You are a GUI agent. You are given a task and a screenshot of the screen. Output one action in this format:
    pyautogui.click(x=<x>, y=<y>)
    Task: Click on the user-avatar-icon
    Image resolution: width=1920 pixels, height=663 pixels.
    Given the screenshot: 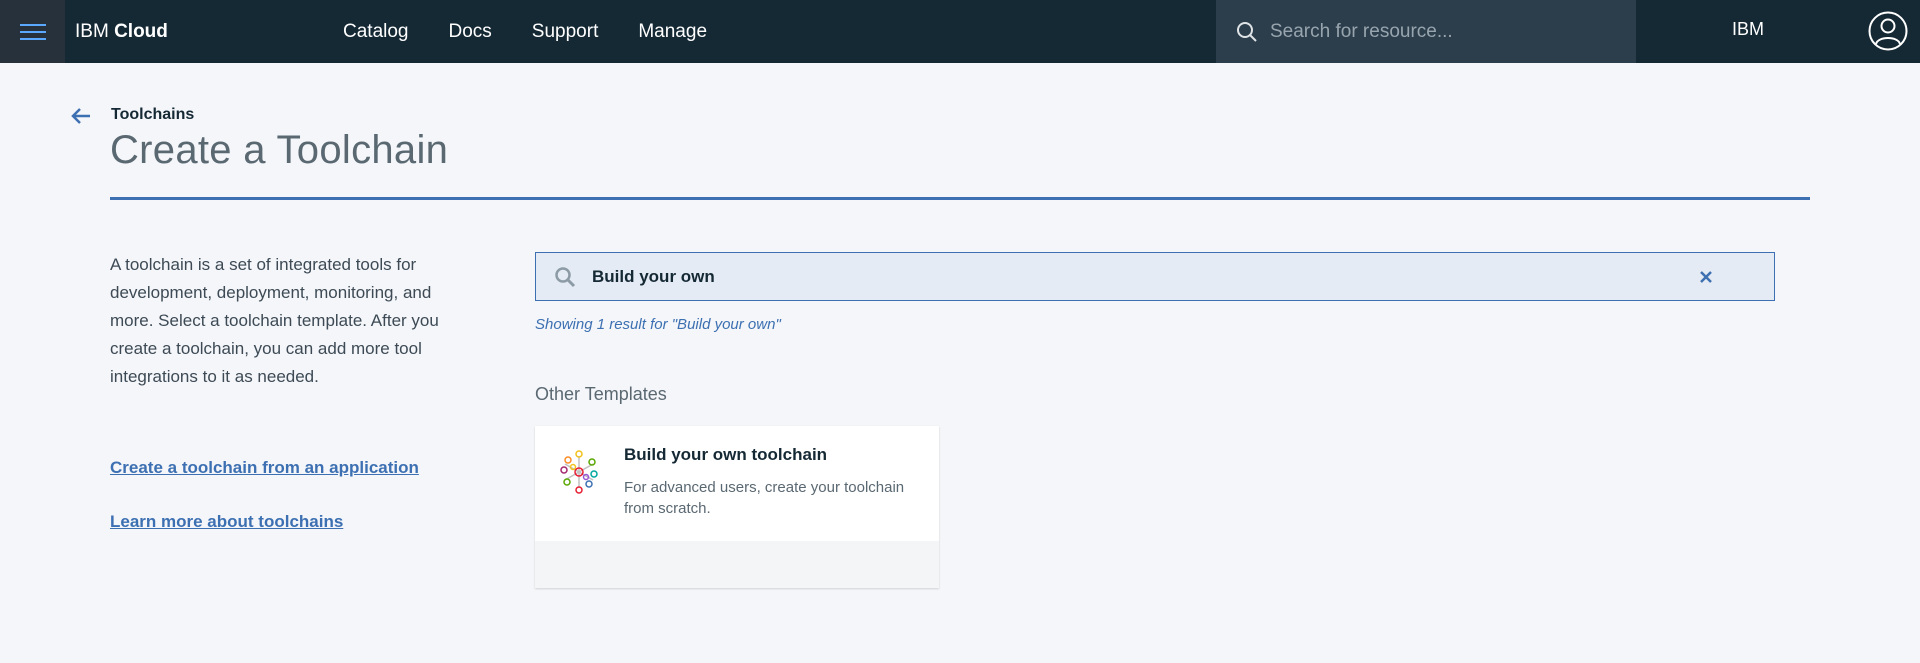 What is the action you would take?
    pyautogui.click(x=1888, y=31)
    